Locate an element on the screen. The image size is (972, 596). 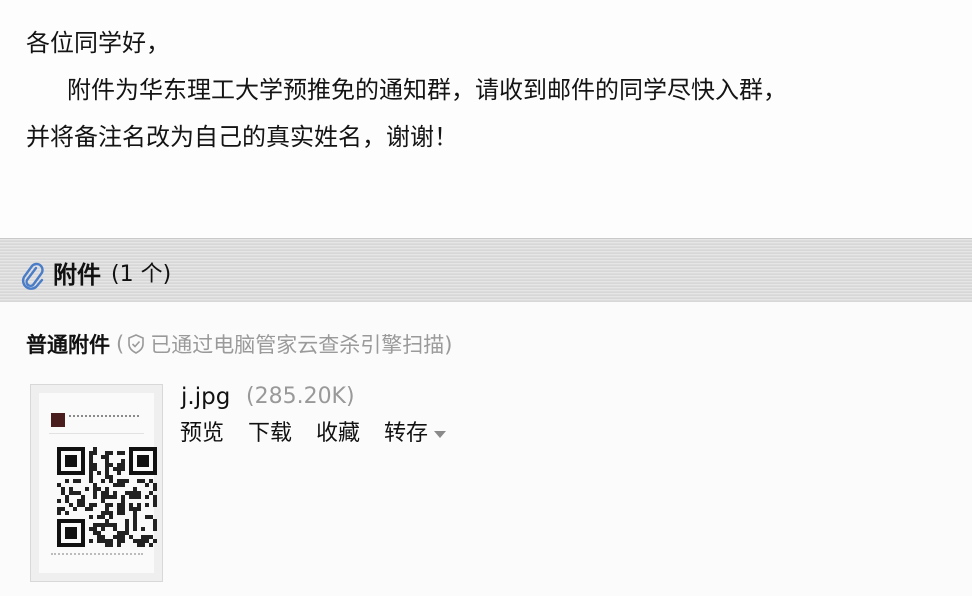
shield-check-icon is located at coordinates (136, 344).